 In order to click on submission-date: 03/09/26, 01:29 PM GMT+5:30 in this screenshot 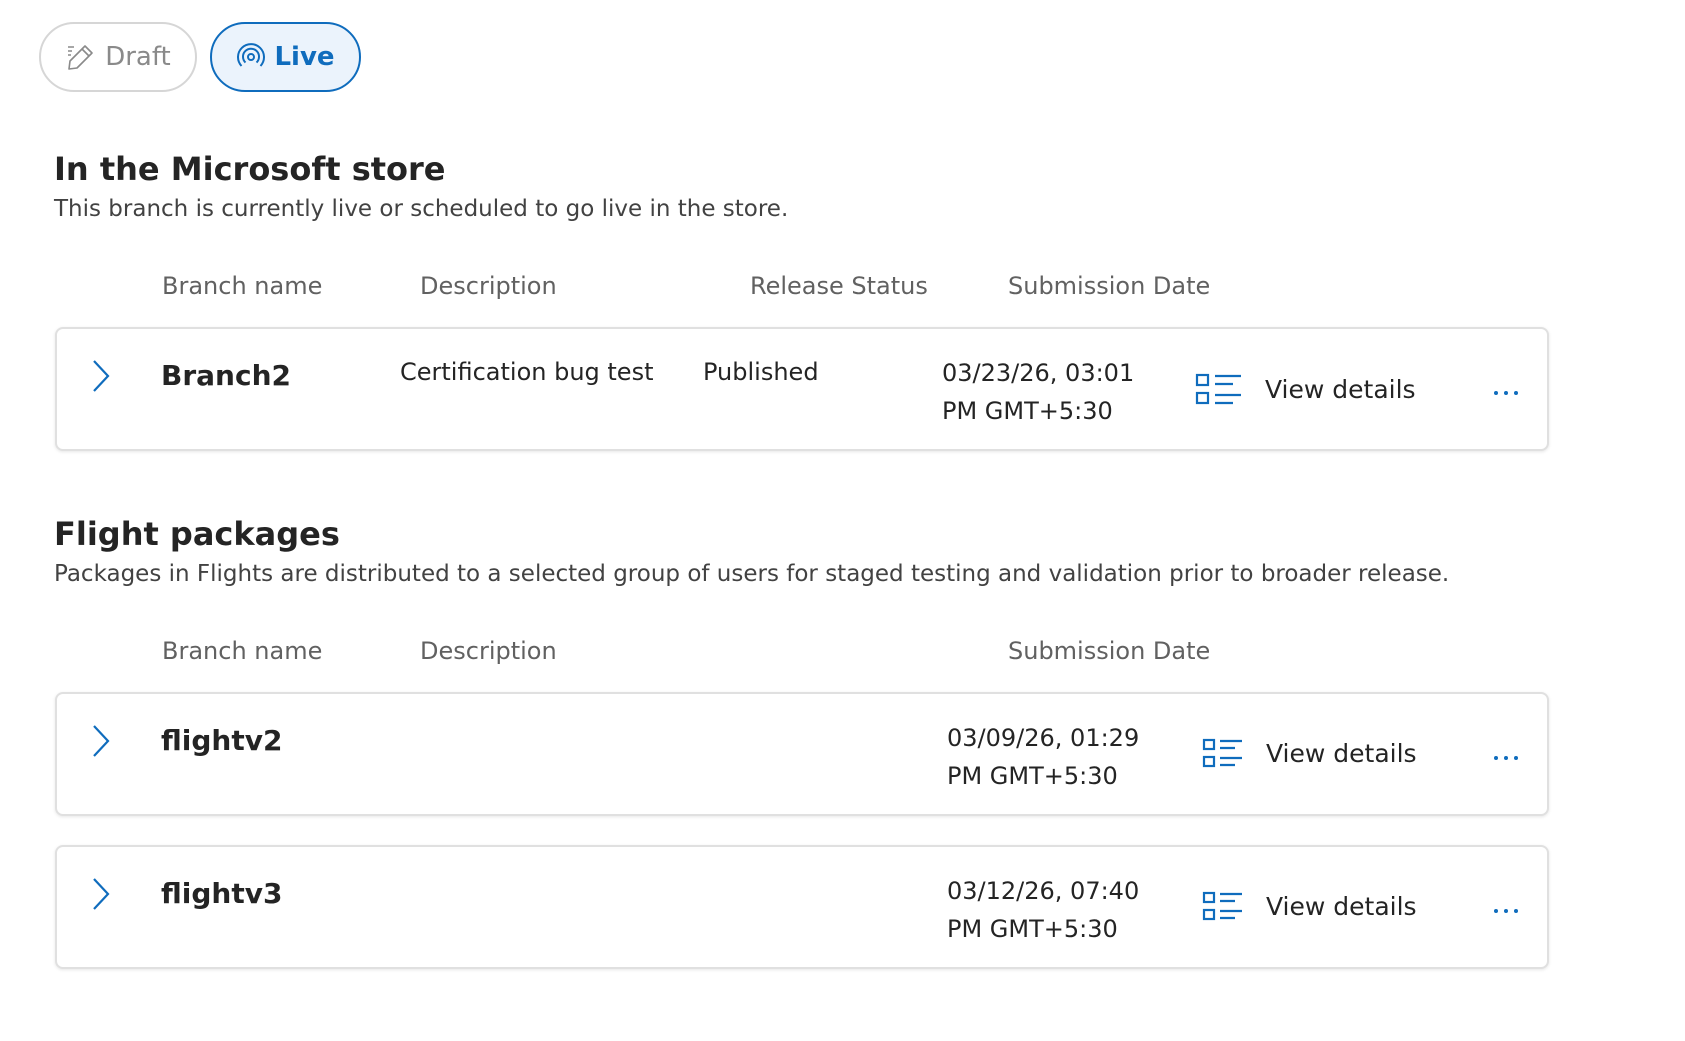, I will do `click(1043, 757)`.